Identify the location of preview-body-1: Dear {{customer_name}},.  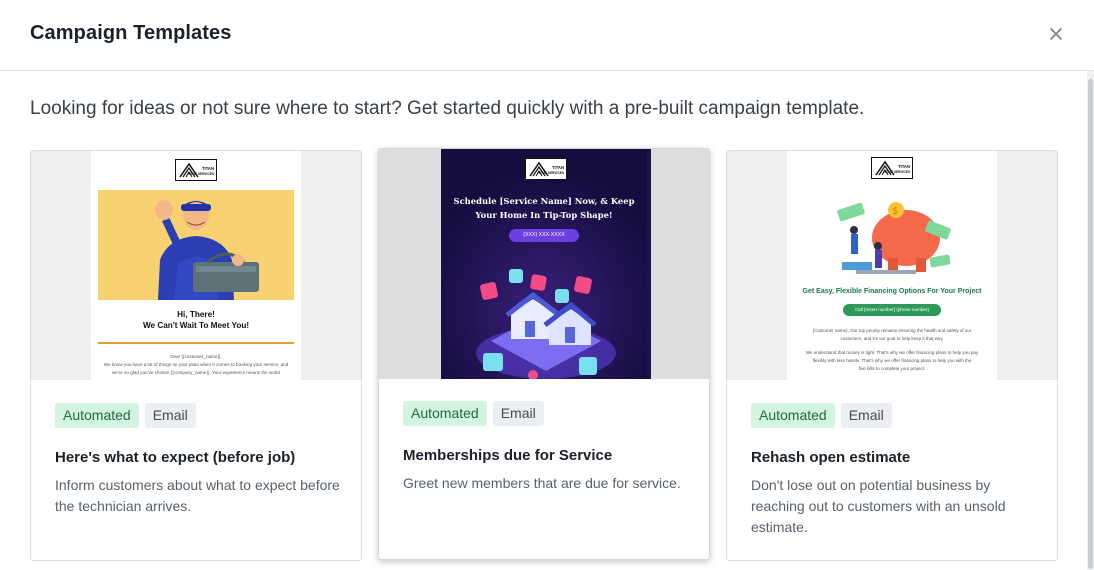
(196, 356).